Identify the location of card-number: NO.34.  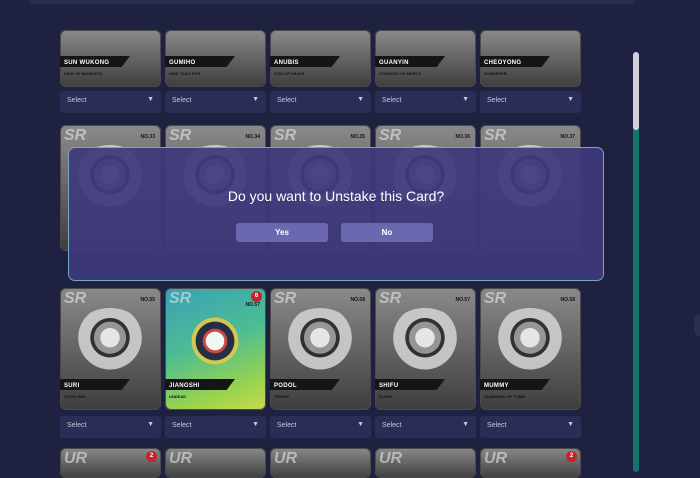
(252, 137).